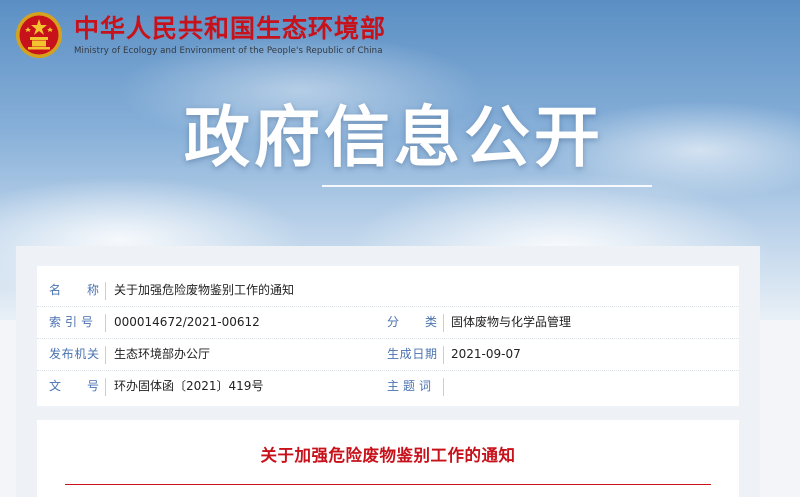  I want to click on category-label: 分 类, so click(412, 322).